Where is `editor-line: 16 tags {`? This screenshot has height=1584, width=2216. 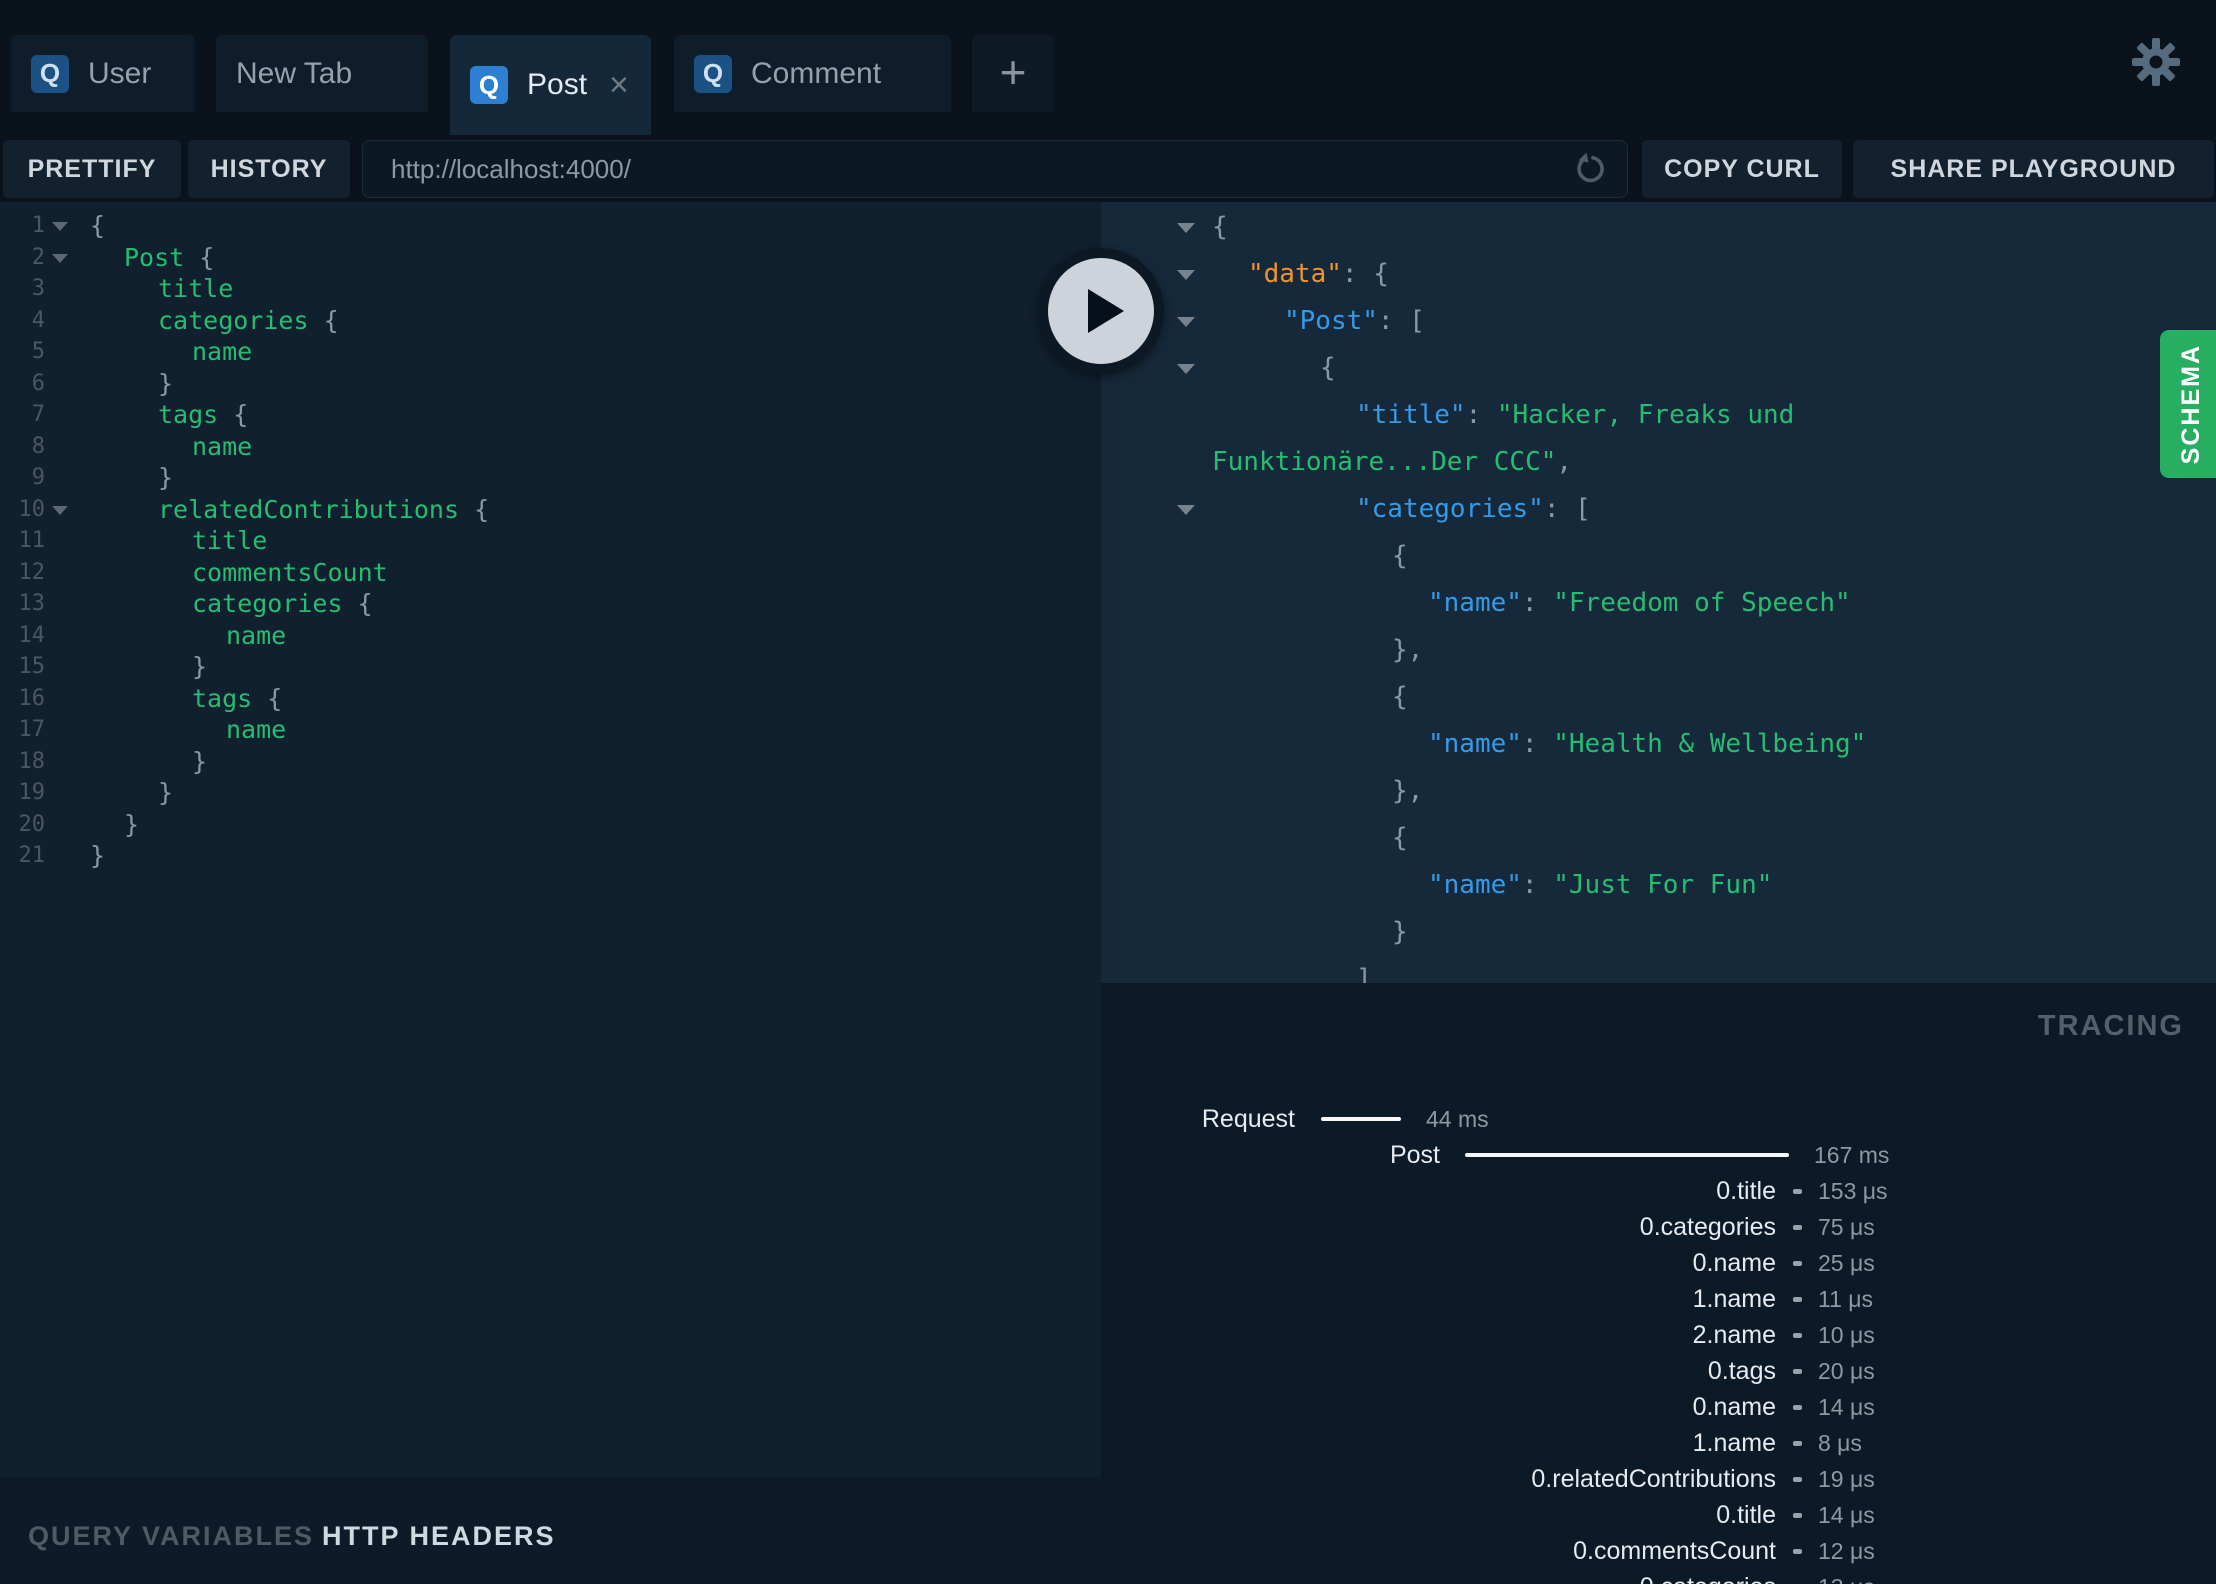
editor-line: 16 tags { is located at coordinates (550, 699).